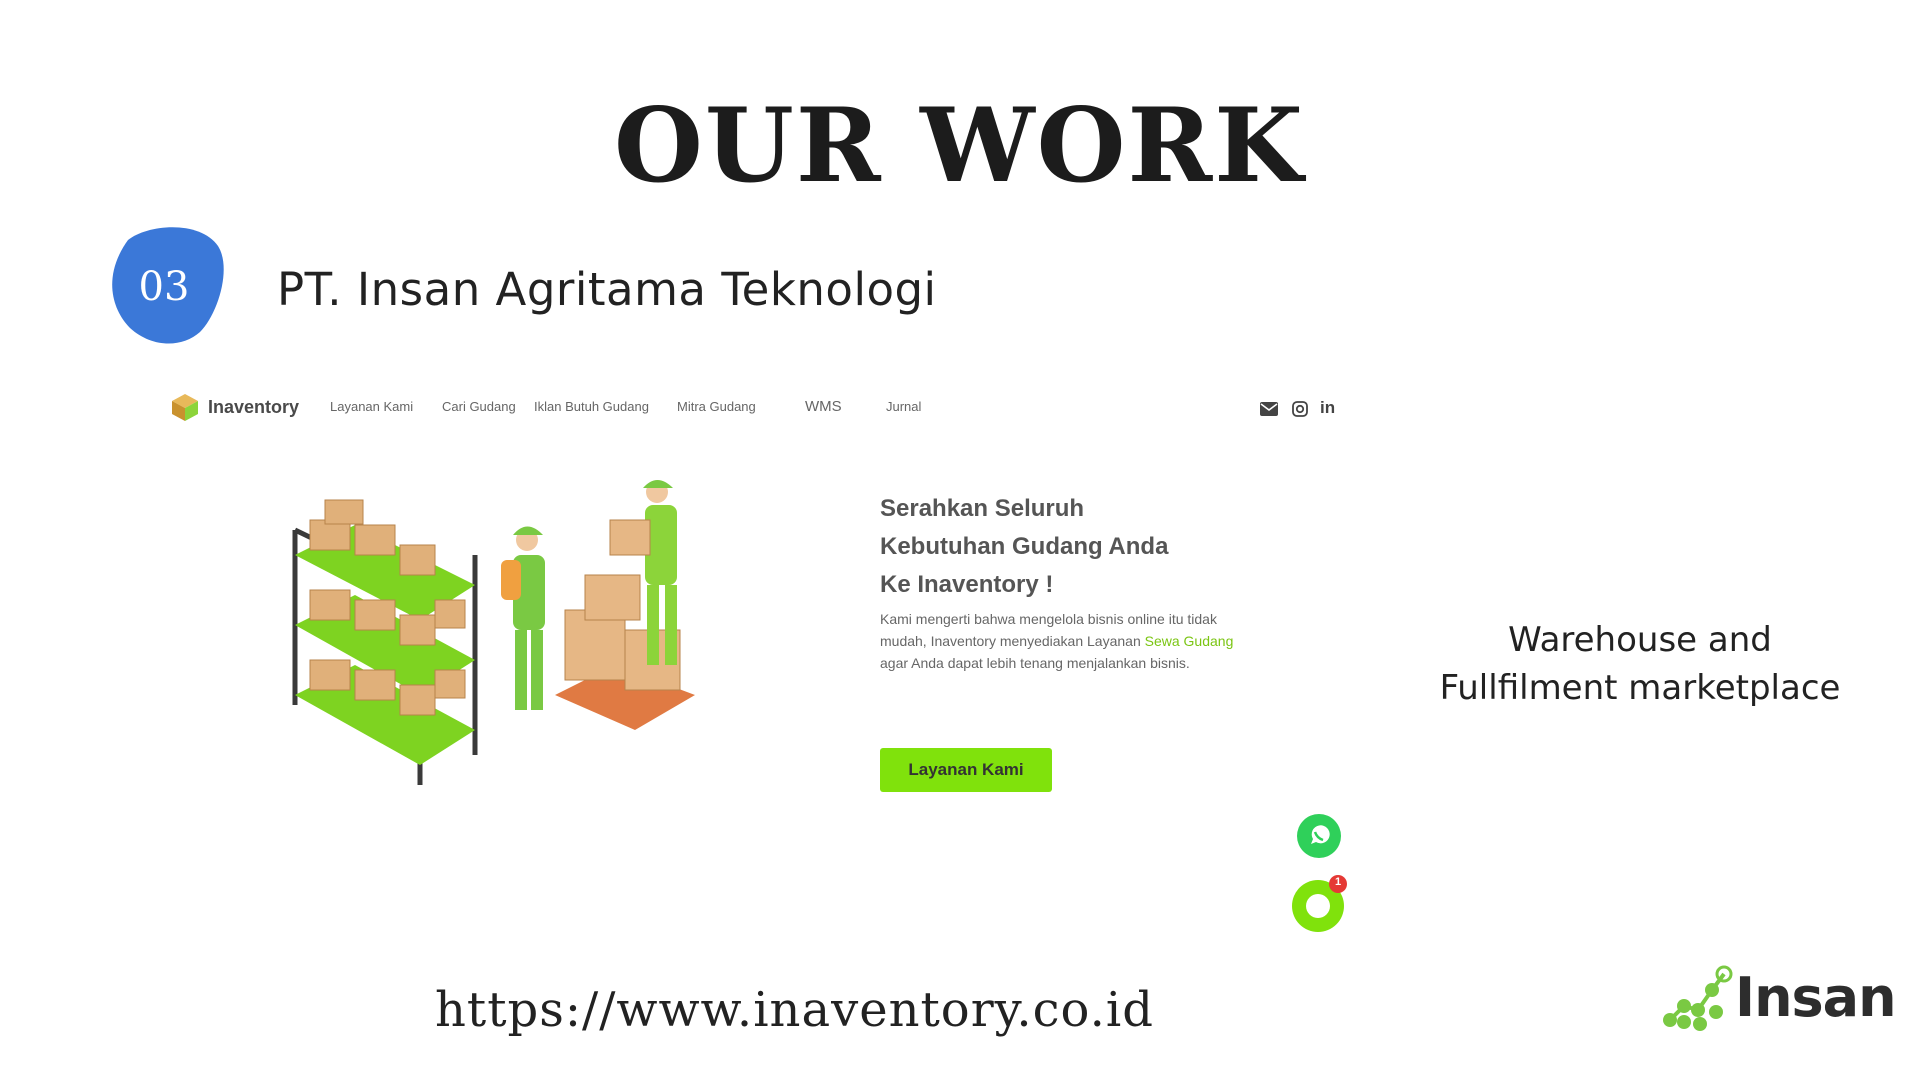  Describe the element at coordinates (903, 406) in the screenshot. I see `nav-jurnal: Jurnal` at that location.